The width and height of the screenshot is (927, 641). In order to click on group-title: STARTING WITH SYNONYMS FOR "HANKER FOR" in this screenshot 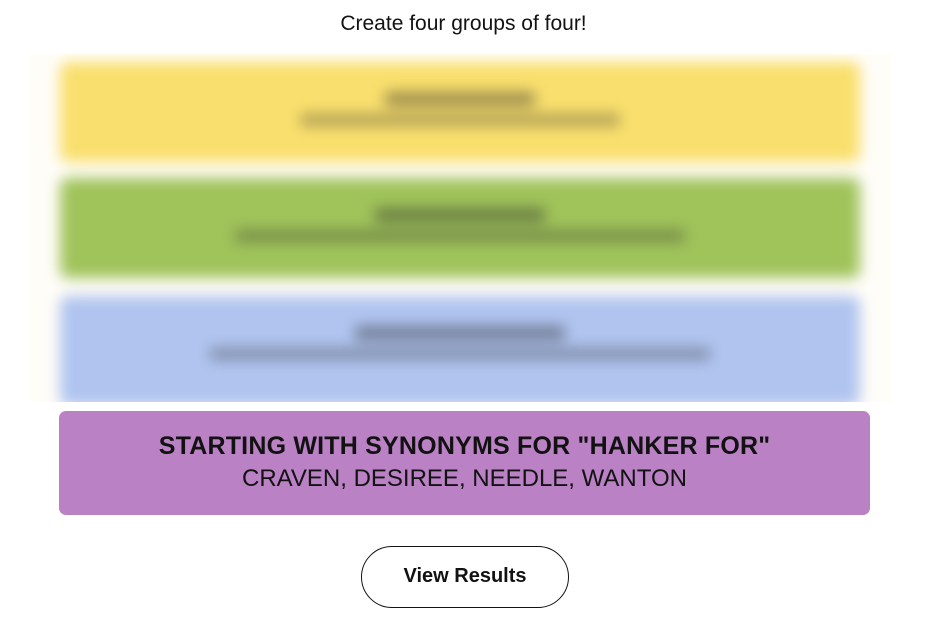, I will do `click(464, 446)`.